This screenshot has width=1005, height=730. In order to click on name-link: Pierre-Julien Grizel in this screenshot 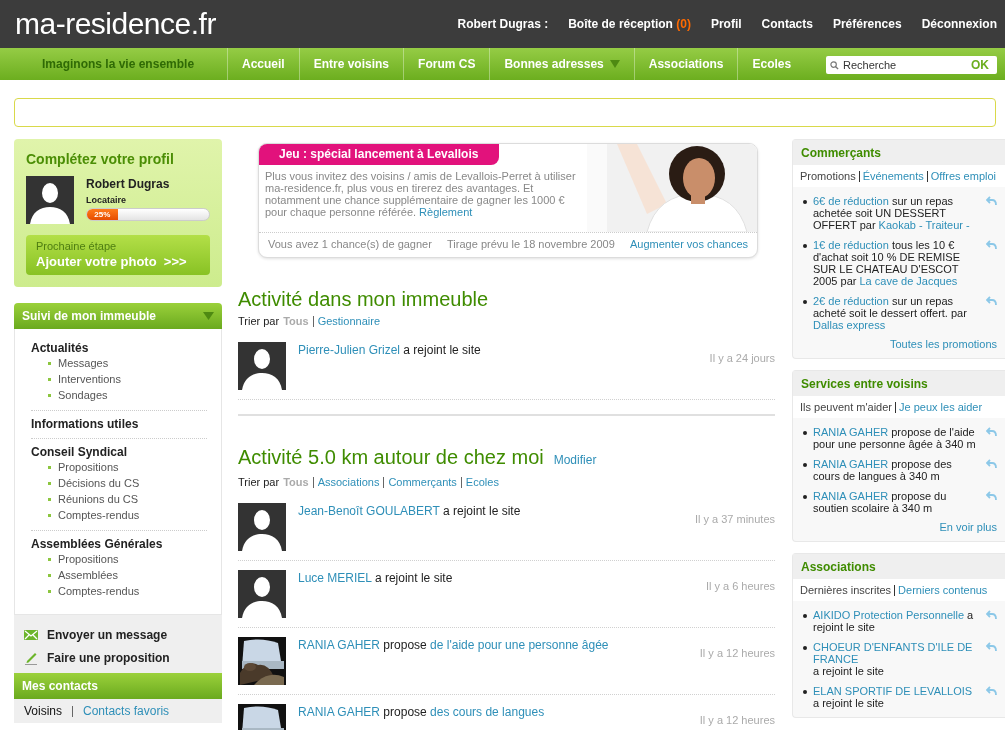, I will do `click(349, 350)`.